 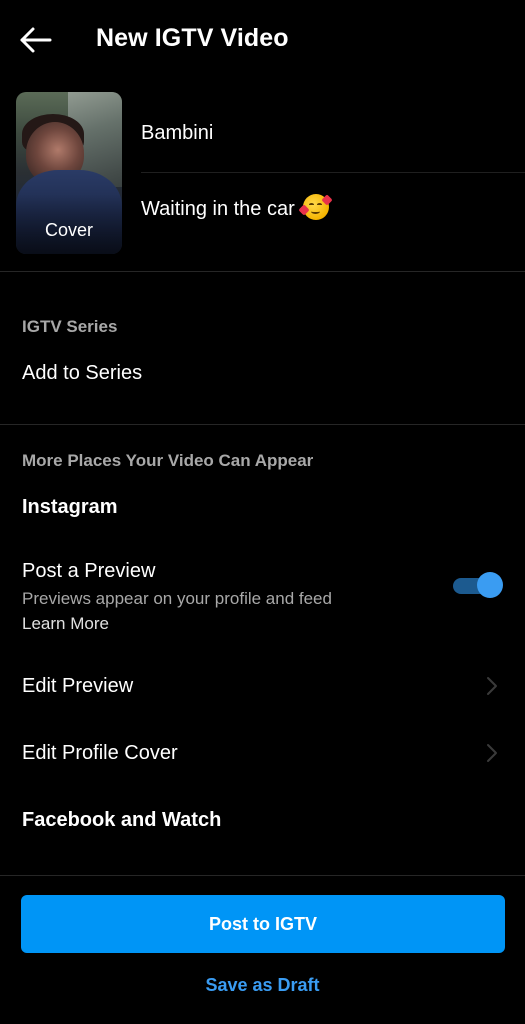 I want to click on field-separator, so click(x=333, y=172).